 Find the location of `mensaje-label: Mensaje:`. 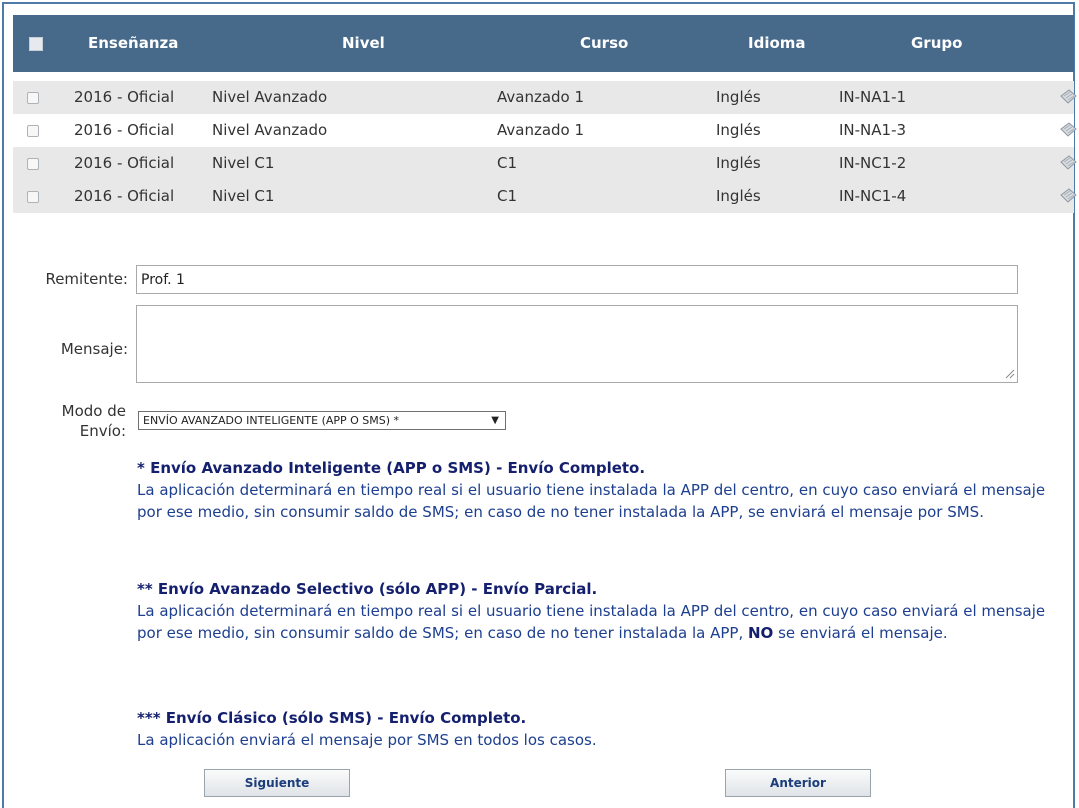

mensaje-label: Mensaje: is located at coordinates (94, 349).